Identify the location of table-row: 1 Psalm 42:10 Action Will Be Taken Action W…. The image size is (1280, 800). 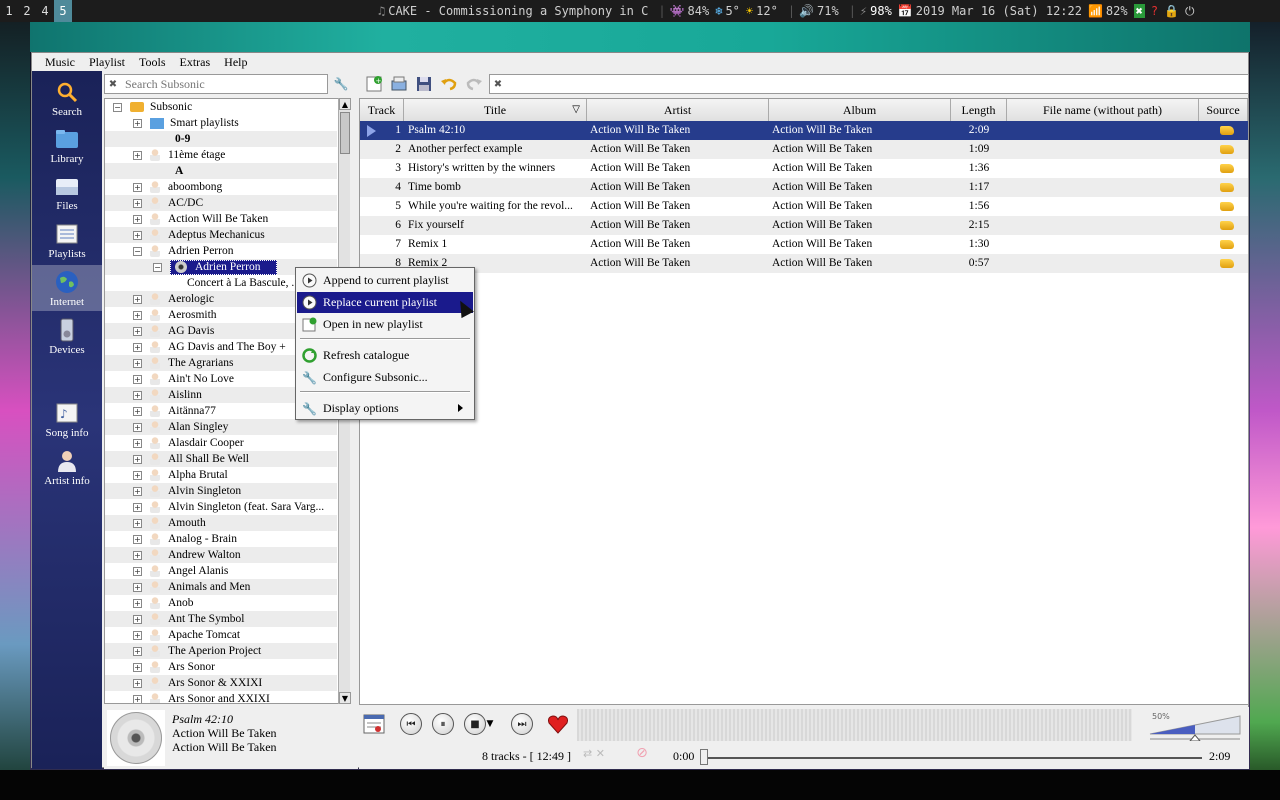
(804, 130).